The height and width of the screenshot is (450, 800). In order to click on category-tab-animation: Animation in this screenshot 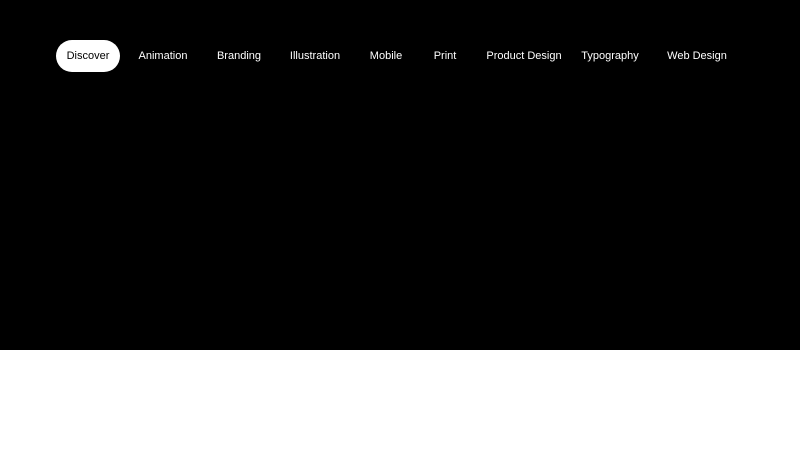, I will do `click(163, 56)`.